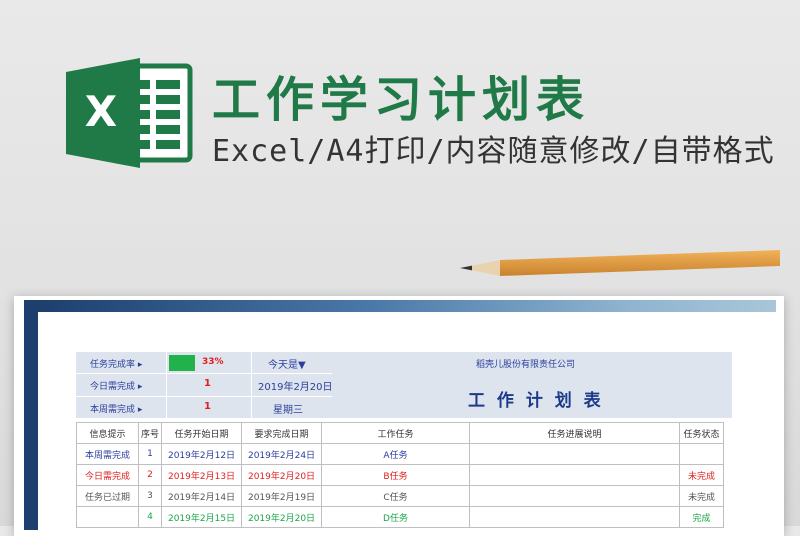 The height and width of the screenshot is (536, 800). Describe the element at coordinates (116, 365) in the screenshot. I see `rate-label: 任务完成率 ▸` at that location.